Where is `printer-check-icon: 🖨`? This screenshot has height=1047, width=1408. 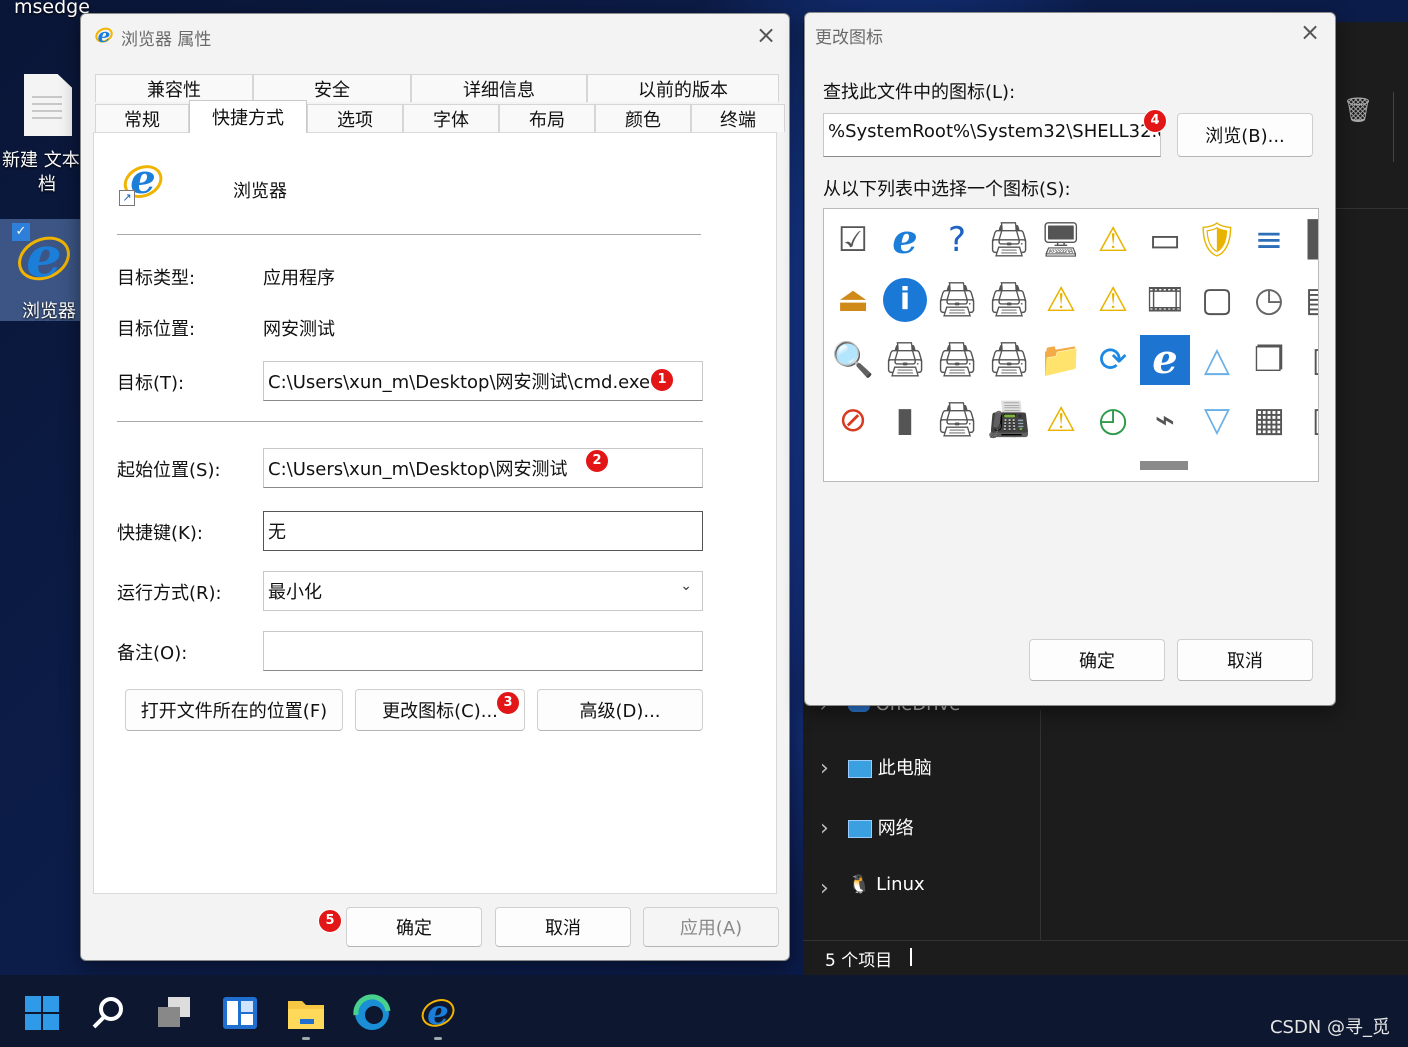 printer-check-icon: 🖨 is located at coordinates (905, 360).